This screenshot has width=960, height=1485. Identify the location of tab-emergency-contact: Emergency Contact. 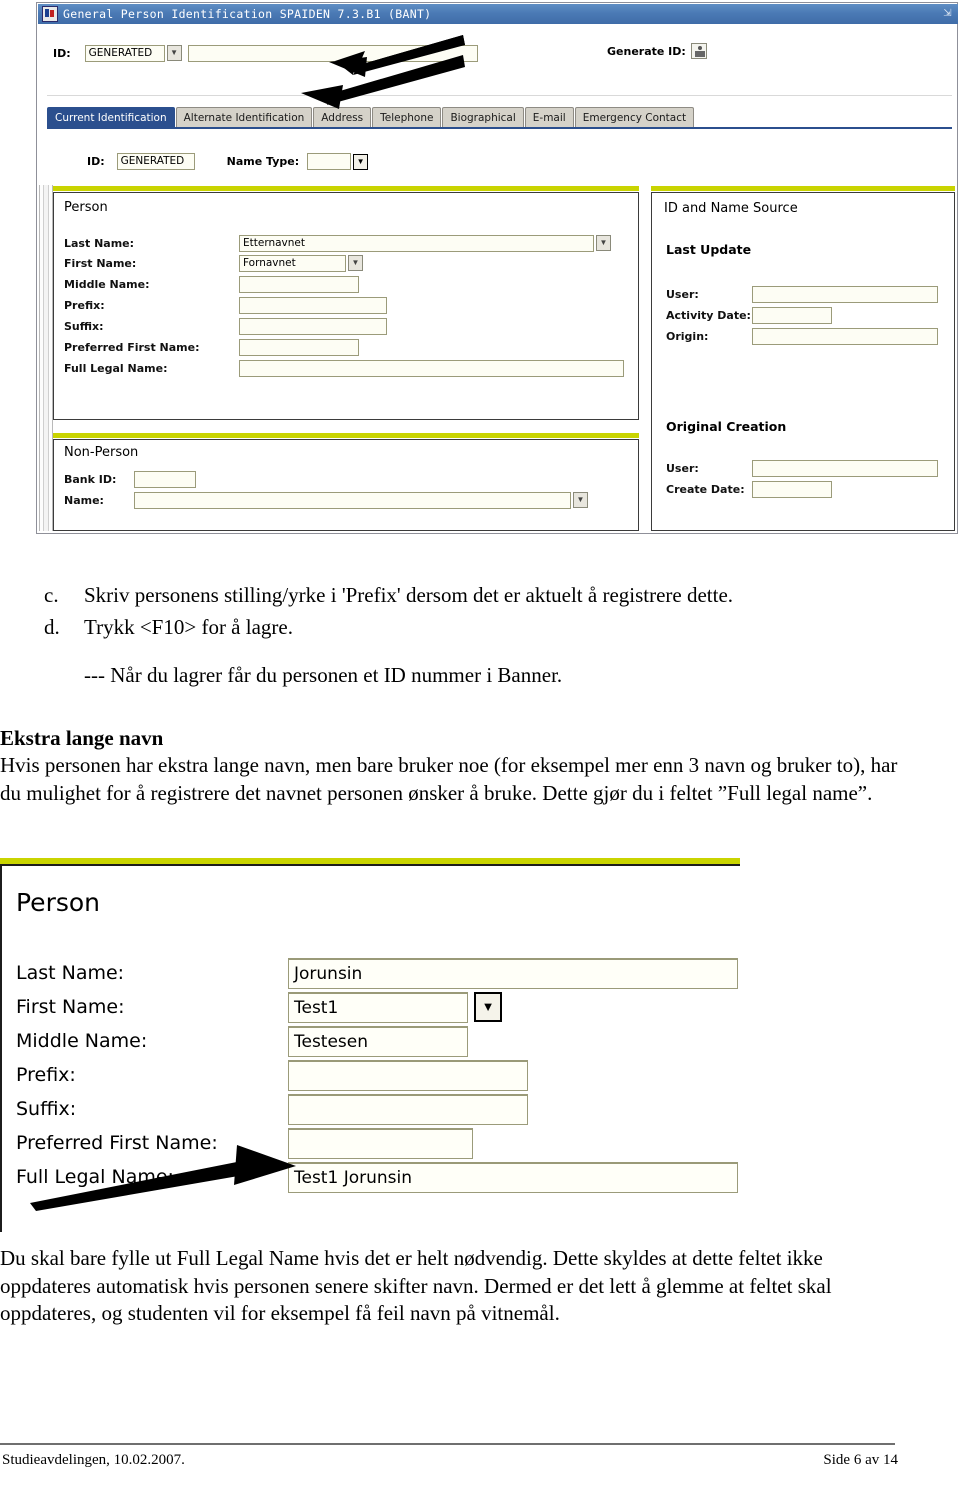
(634, 117).